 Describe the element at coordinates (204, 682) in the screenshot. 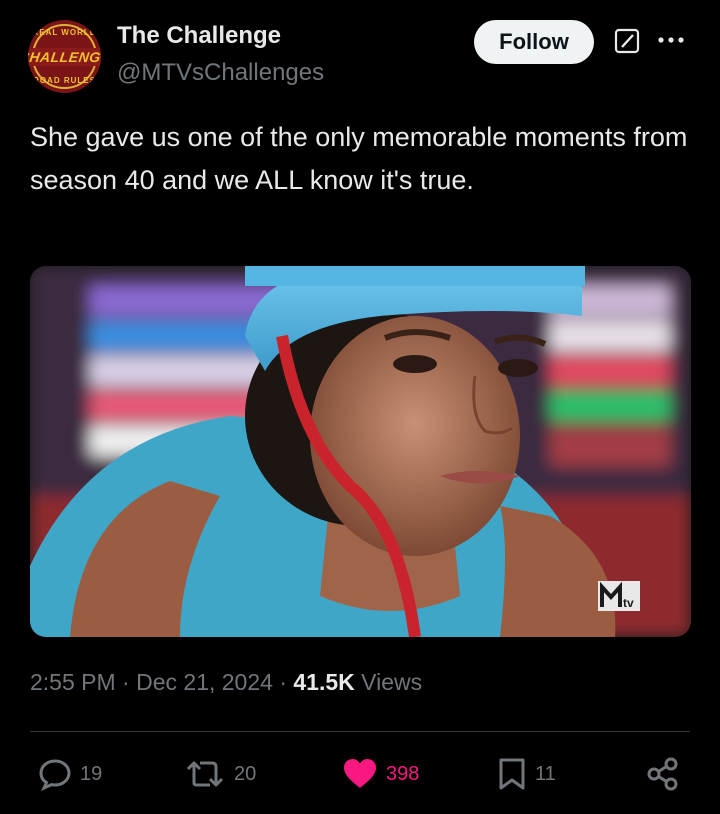

I see `tweet-date: Dec 21, 2024` at that location.